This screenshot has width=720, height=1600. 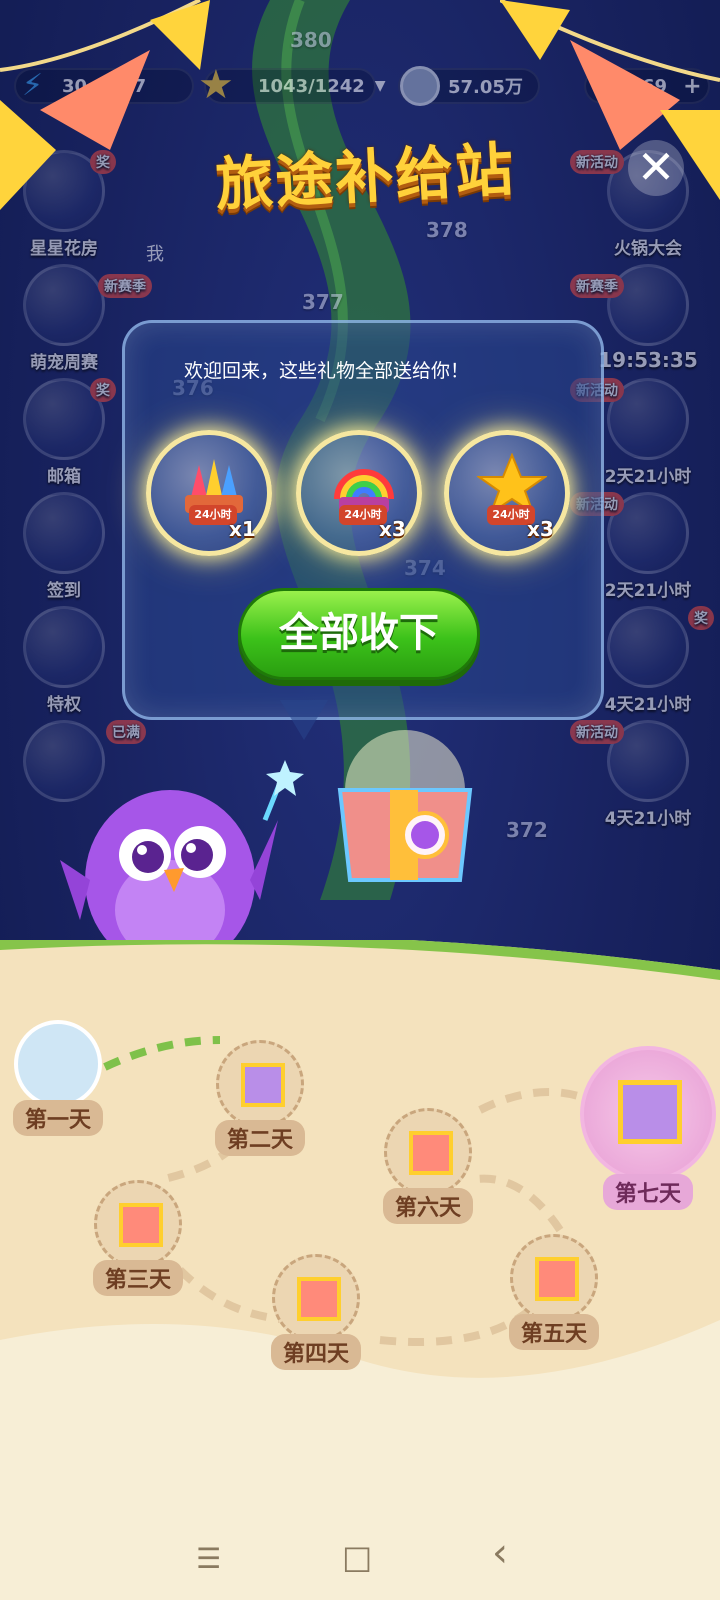 What do you see at coordinates (639, 435) in the screenshot?
I see `side-item-event-owl: 新活动 2天21小时` at bounding box center [639, 435].